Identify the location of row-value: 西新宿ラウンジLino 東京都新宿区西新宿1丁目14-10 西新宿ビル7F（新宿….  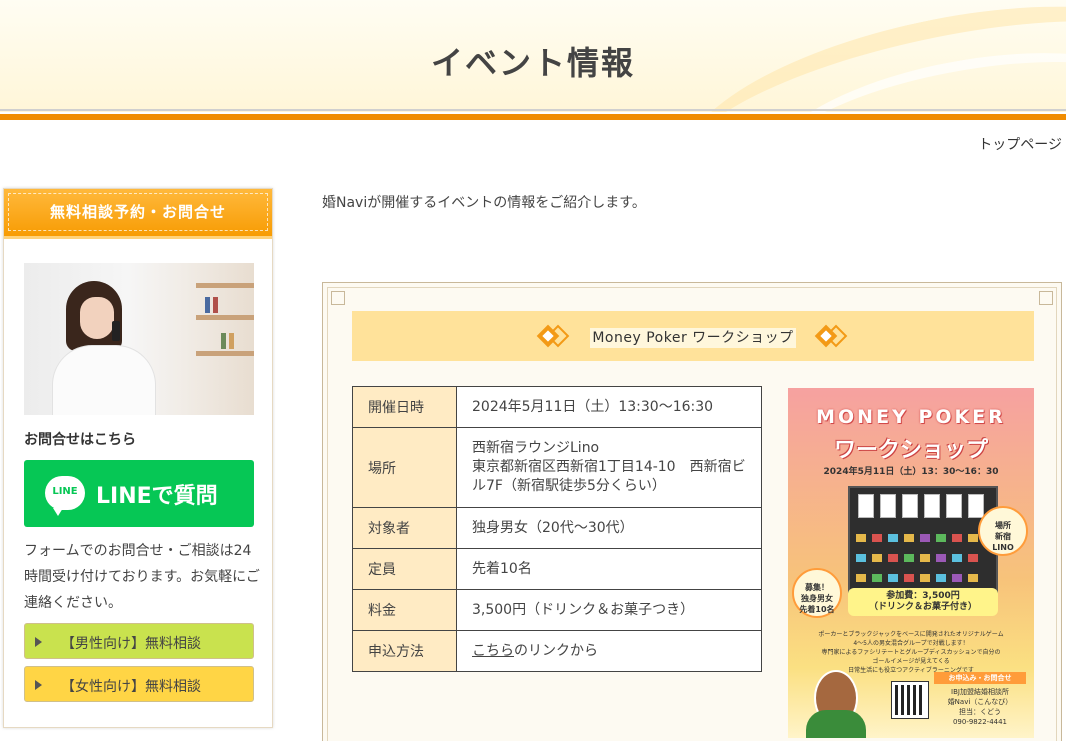
(609, 467).